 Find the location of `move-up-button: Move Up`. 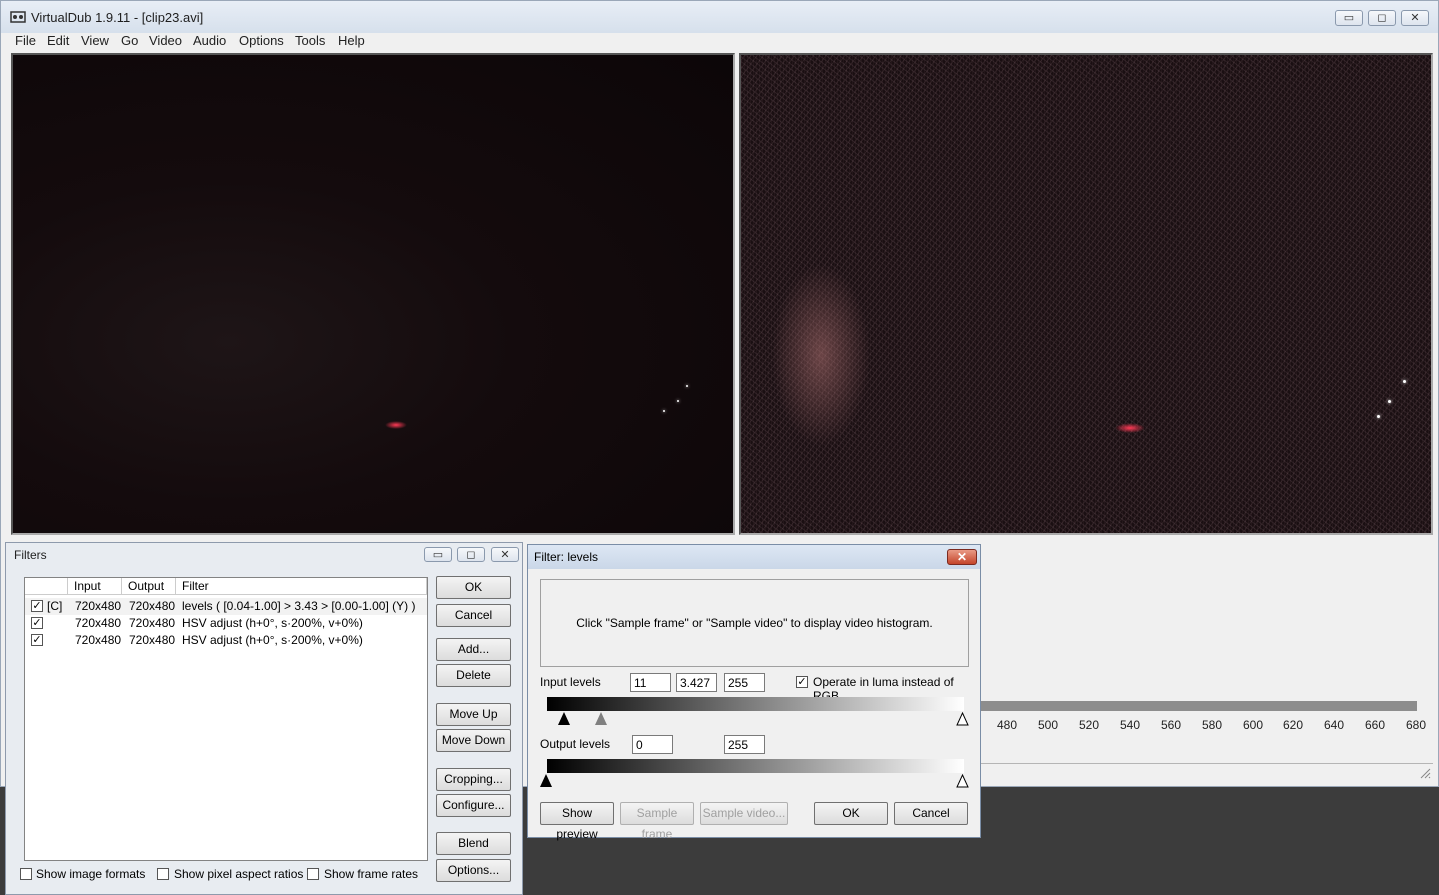

move-up-button: Move Up is located at coordinates (473, 714).